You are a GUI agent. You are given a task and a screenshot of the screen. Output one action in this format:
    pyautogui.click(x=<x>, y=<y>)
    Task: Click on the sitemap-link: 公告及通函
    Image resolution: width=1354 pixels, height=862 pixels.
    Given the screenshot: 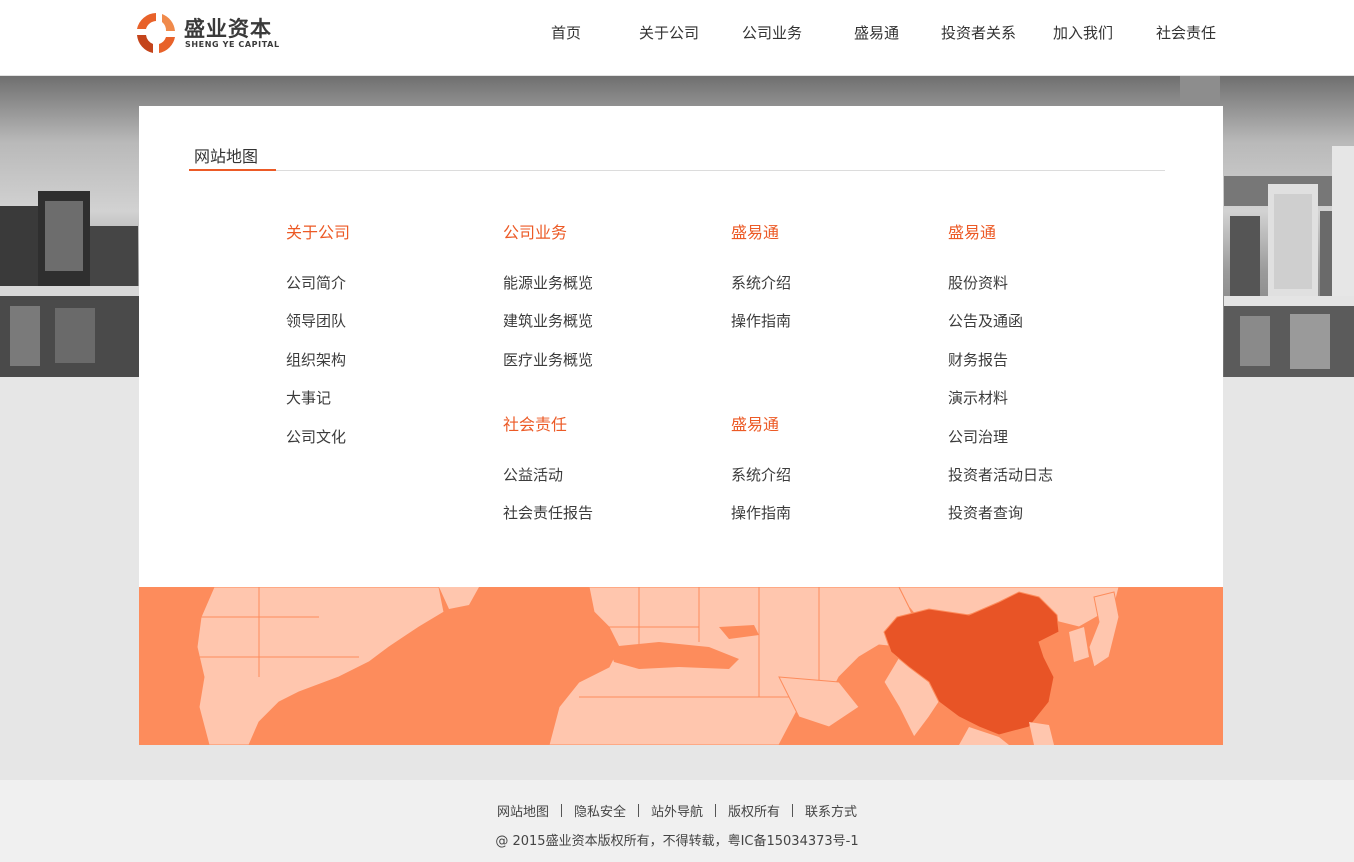 What is the action you would take?
    pyautogui.click(x=985, y=320)
    